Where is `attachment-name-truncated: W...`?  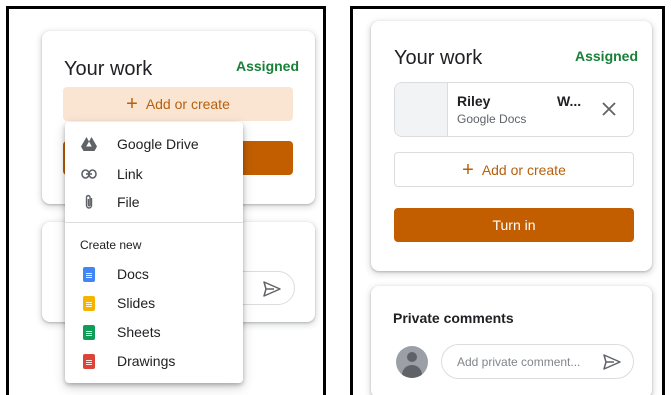 attachment-name-truncated: W... is located at coordinates (569, 101).